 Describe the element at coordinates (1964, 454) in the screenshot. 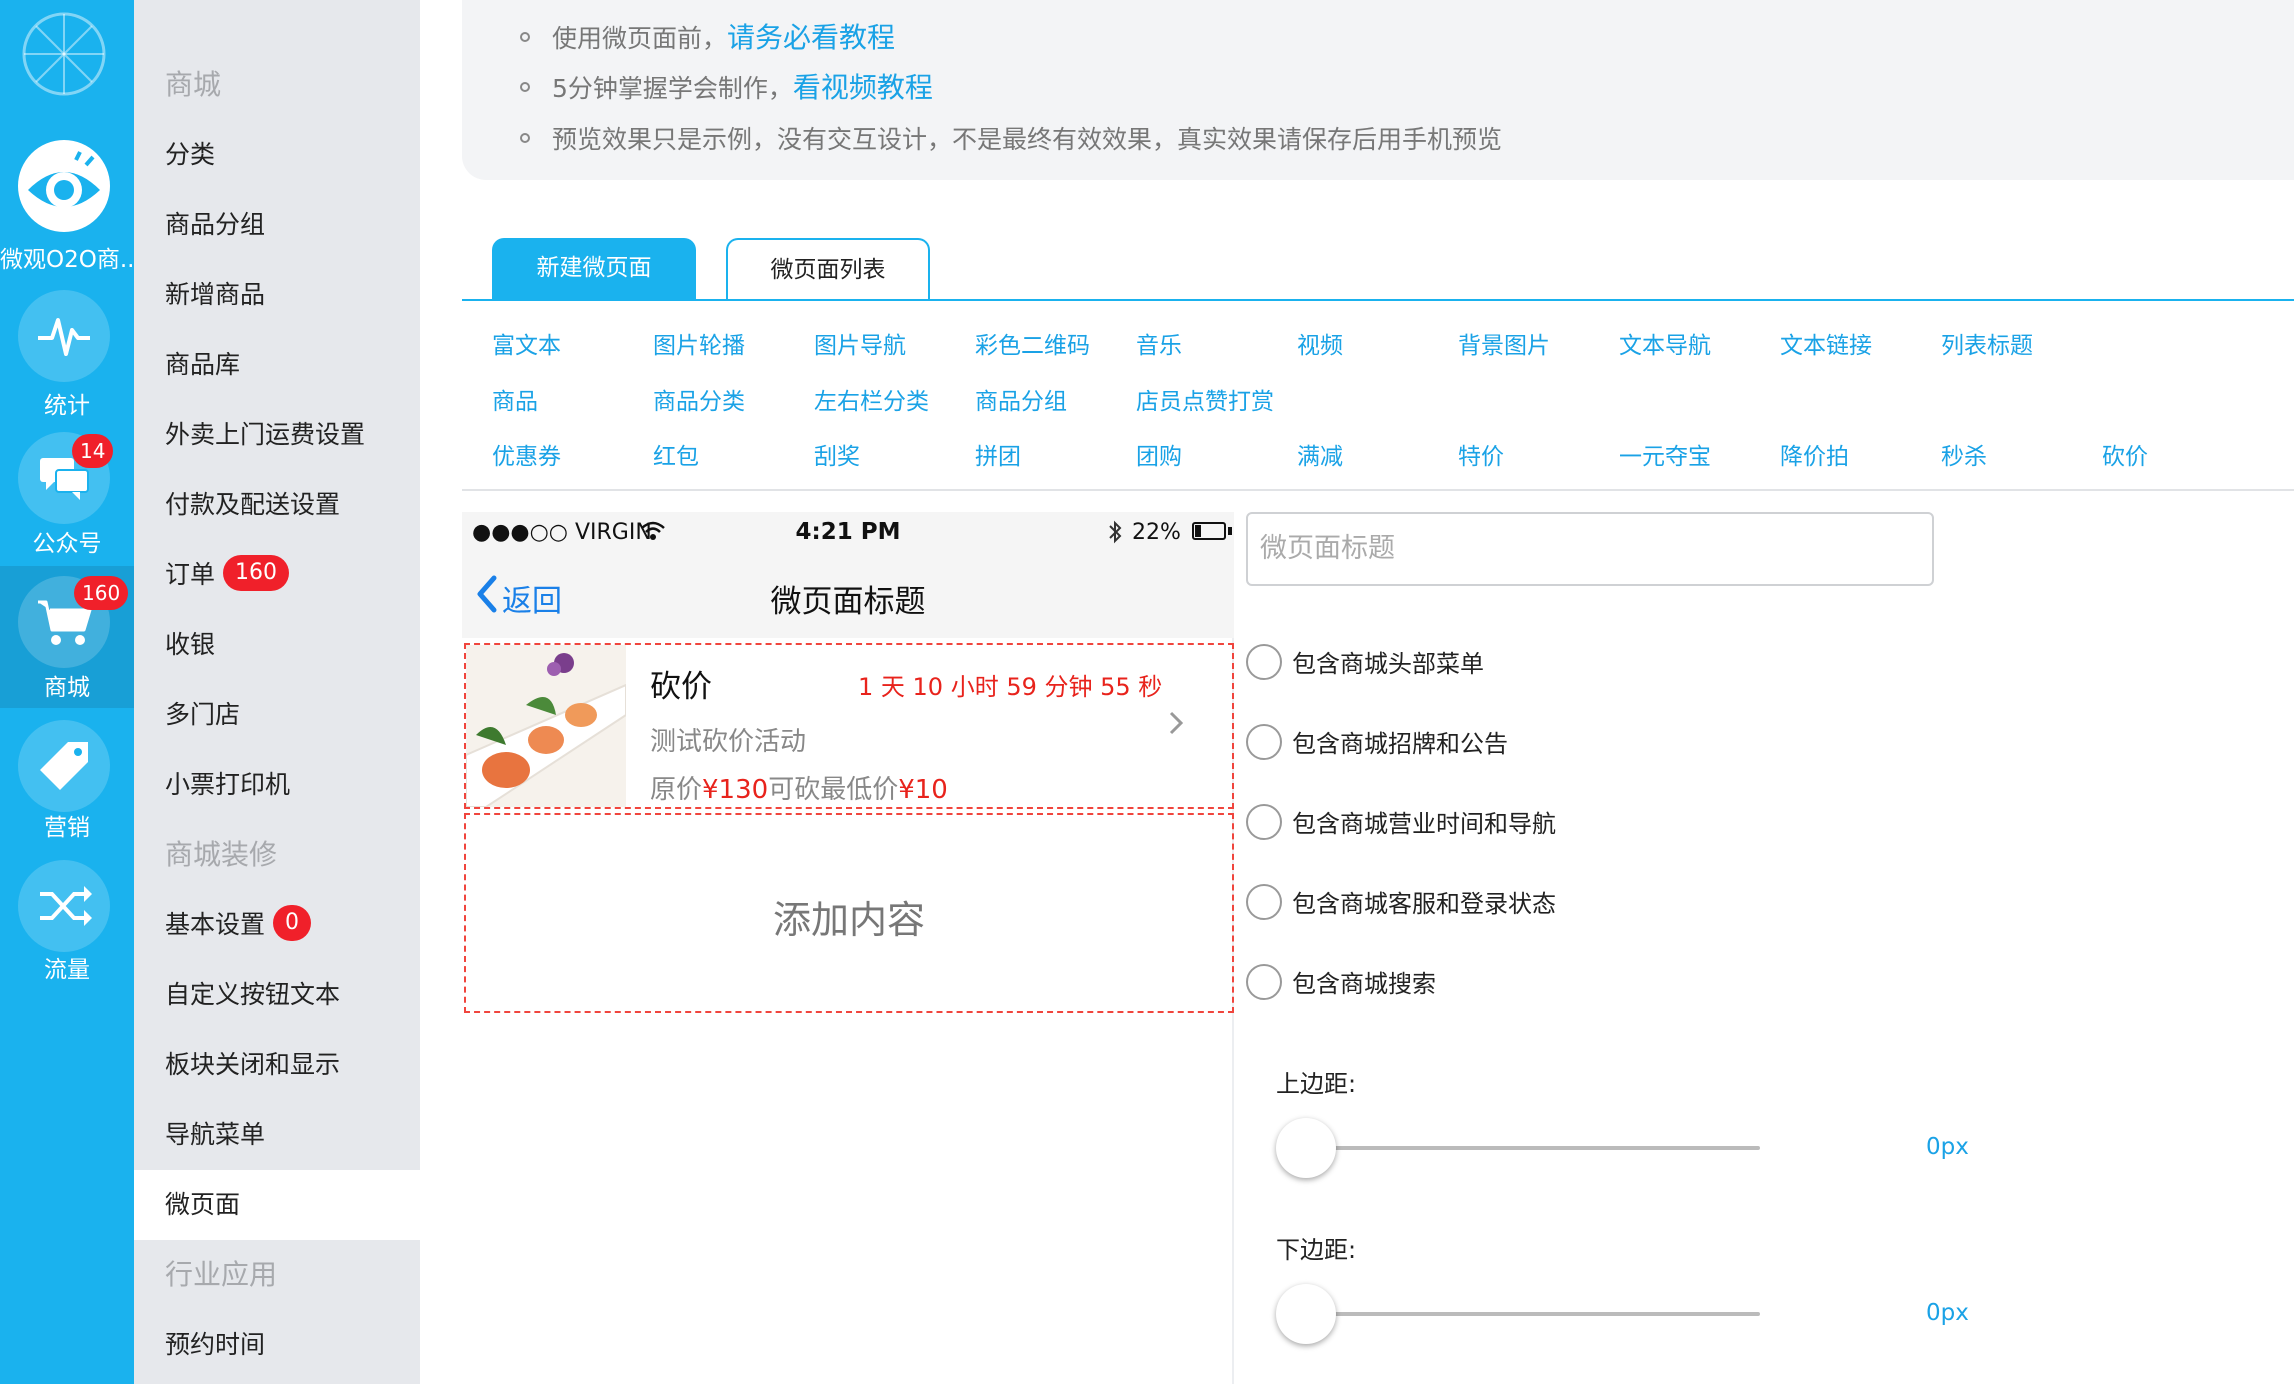

I see `component-button: 秒杀` at that location.